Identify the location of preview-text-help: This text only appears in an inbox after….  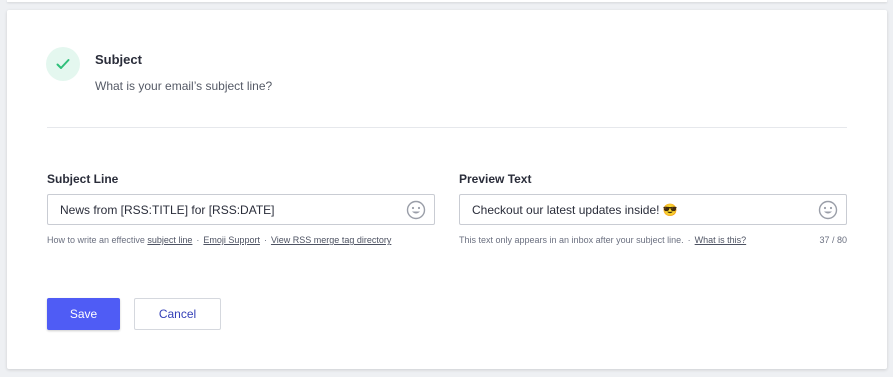
(602, 240).